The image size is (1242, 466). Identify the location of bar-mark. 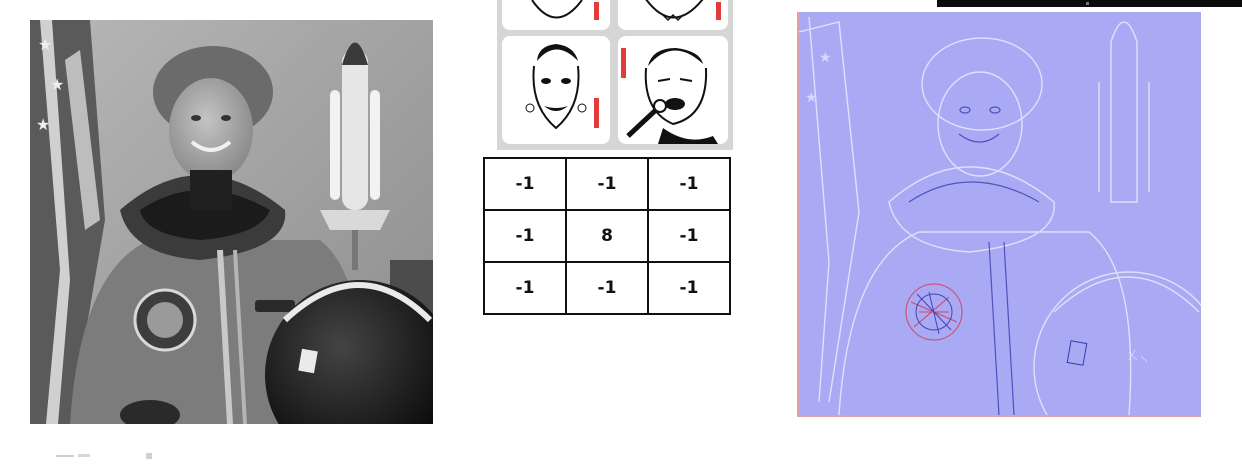
(1087, 3).